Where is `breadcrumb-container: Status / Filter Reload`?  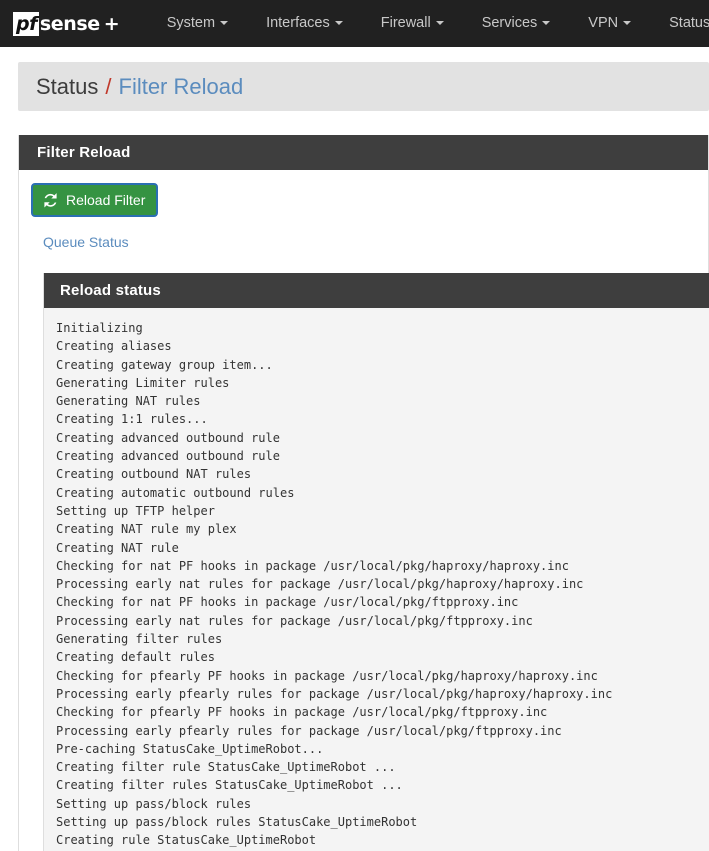
breadcrumb-container: Status / Filter Reload is located at coordinates (354, 79).